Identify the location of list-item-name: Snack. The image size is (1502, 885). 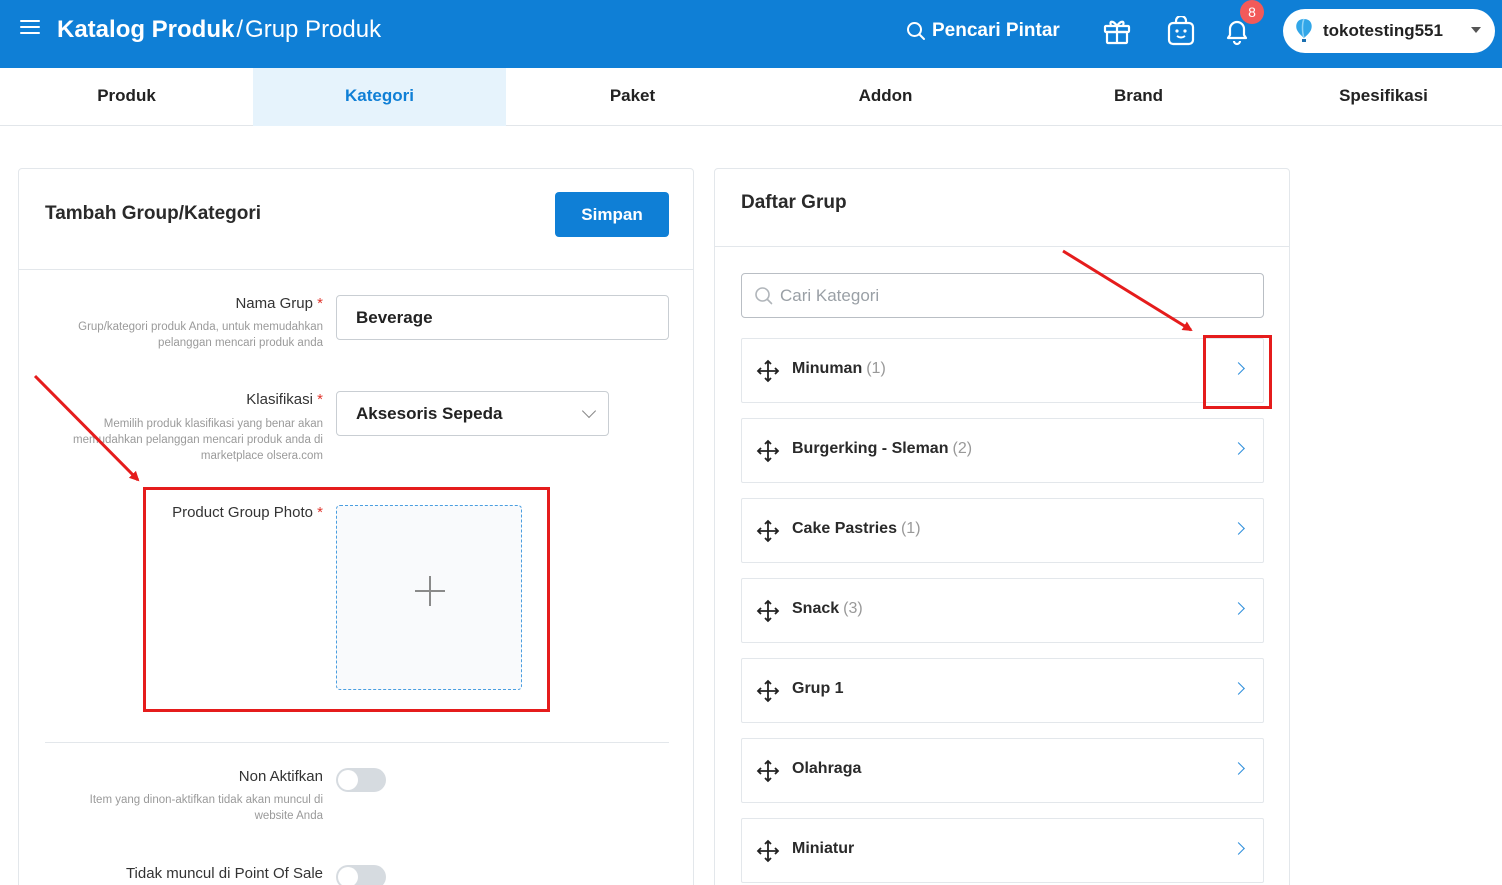
(816, 608).